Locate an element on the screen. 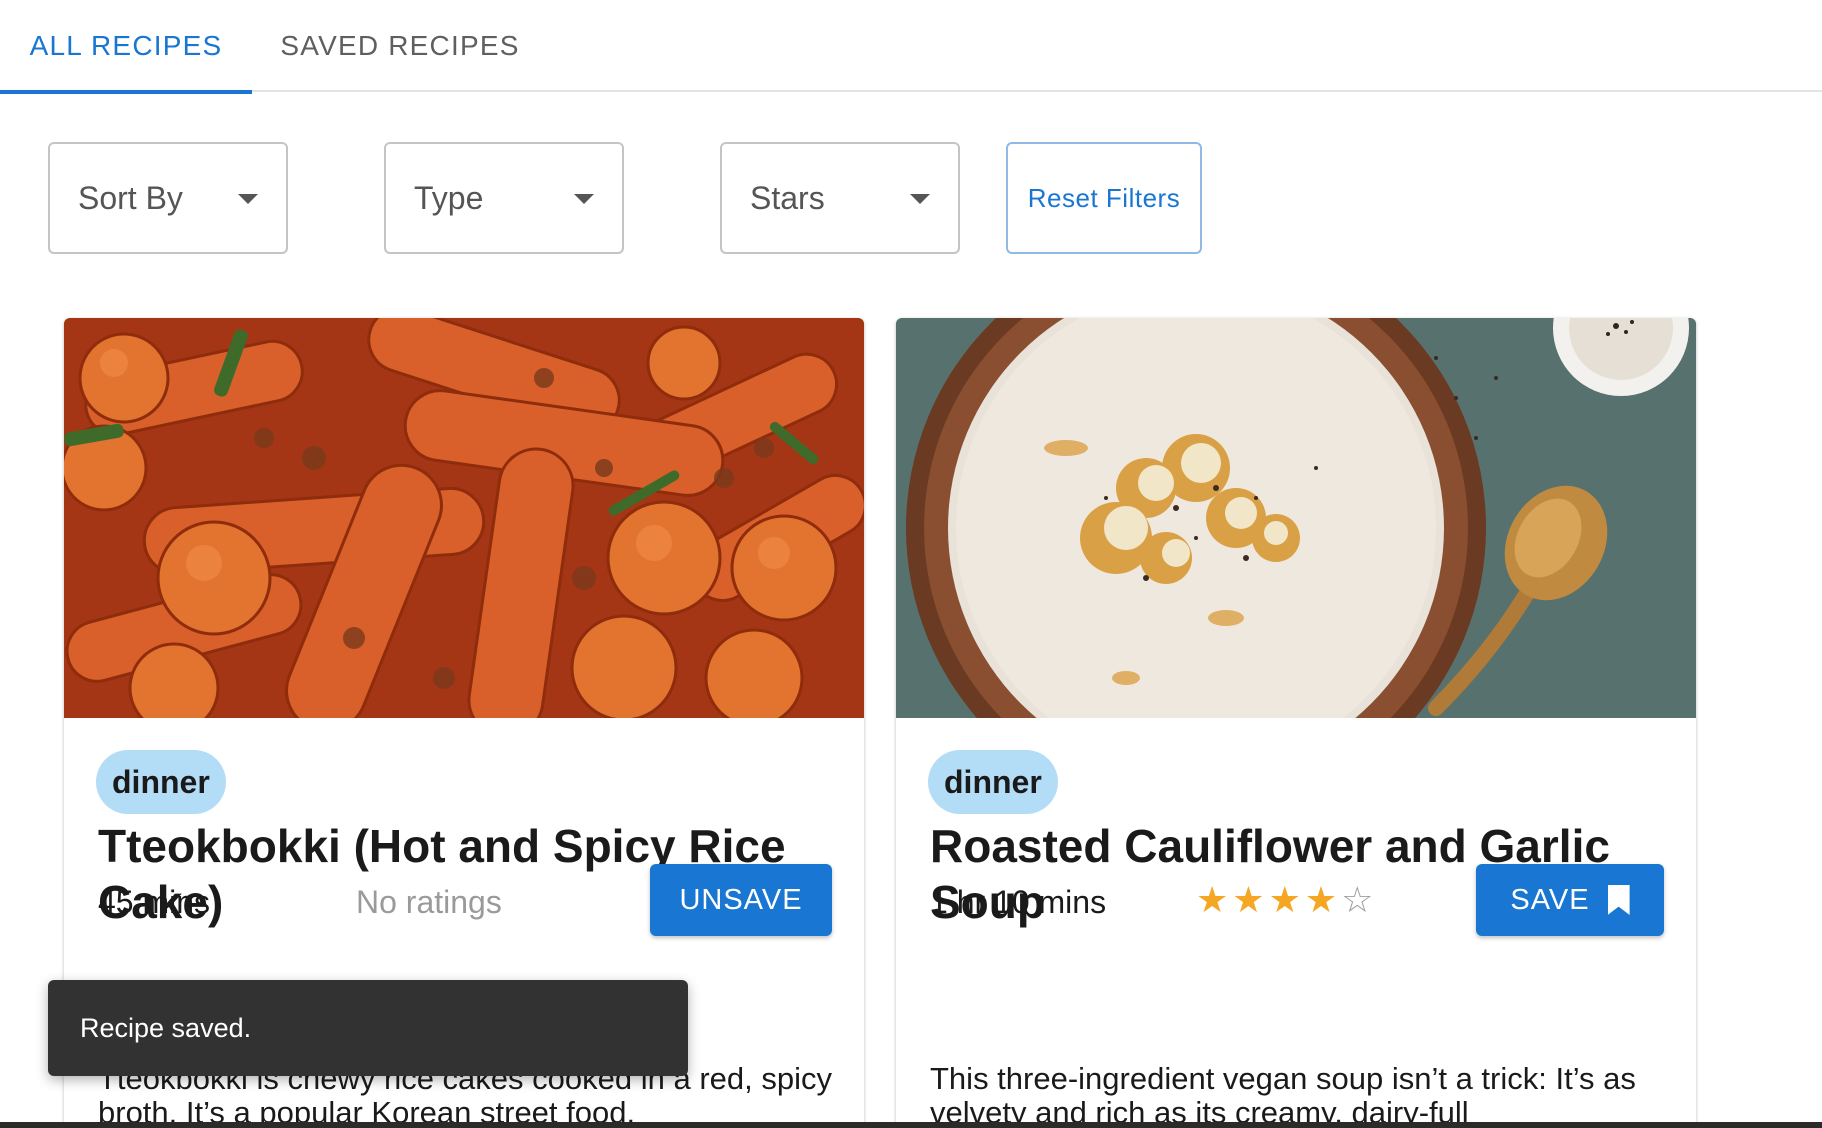 This screenshot has width=1822, height=1128. sort-by-label: Sort By is located at coordinates (130, 197).